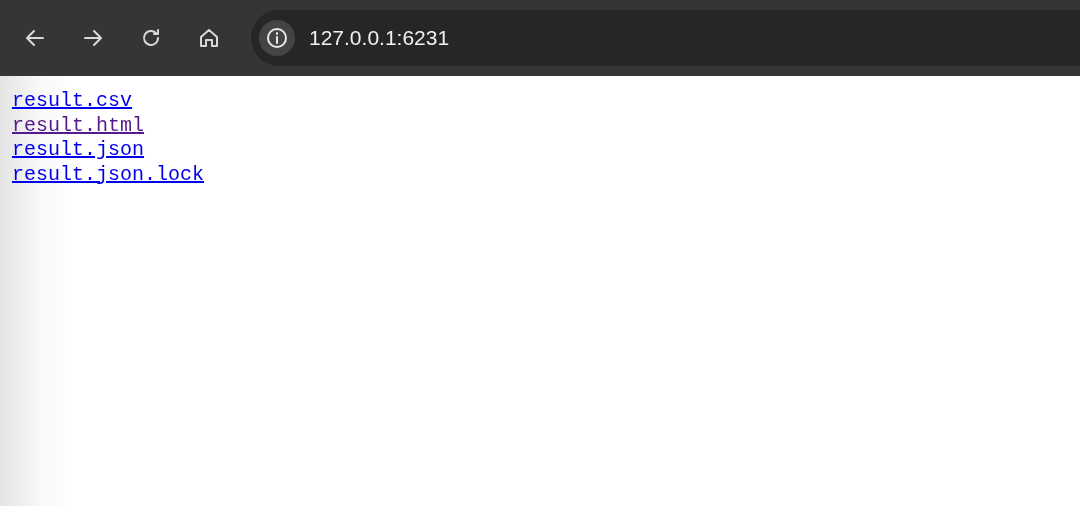 The width and height of the screenshot is (1080, 506). Describe the element at coordinates (72, 101) in the screenshot. I see `file-link: result.csv` at that location.